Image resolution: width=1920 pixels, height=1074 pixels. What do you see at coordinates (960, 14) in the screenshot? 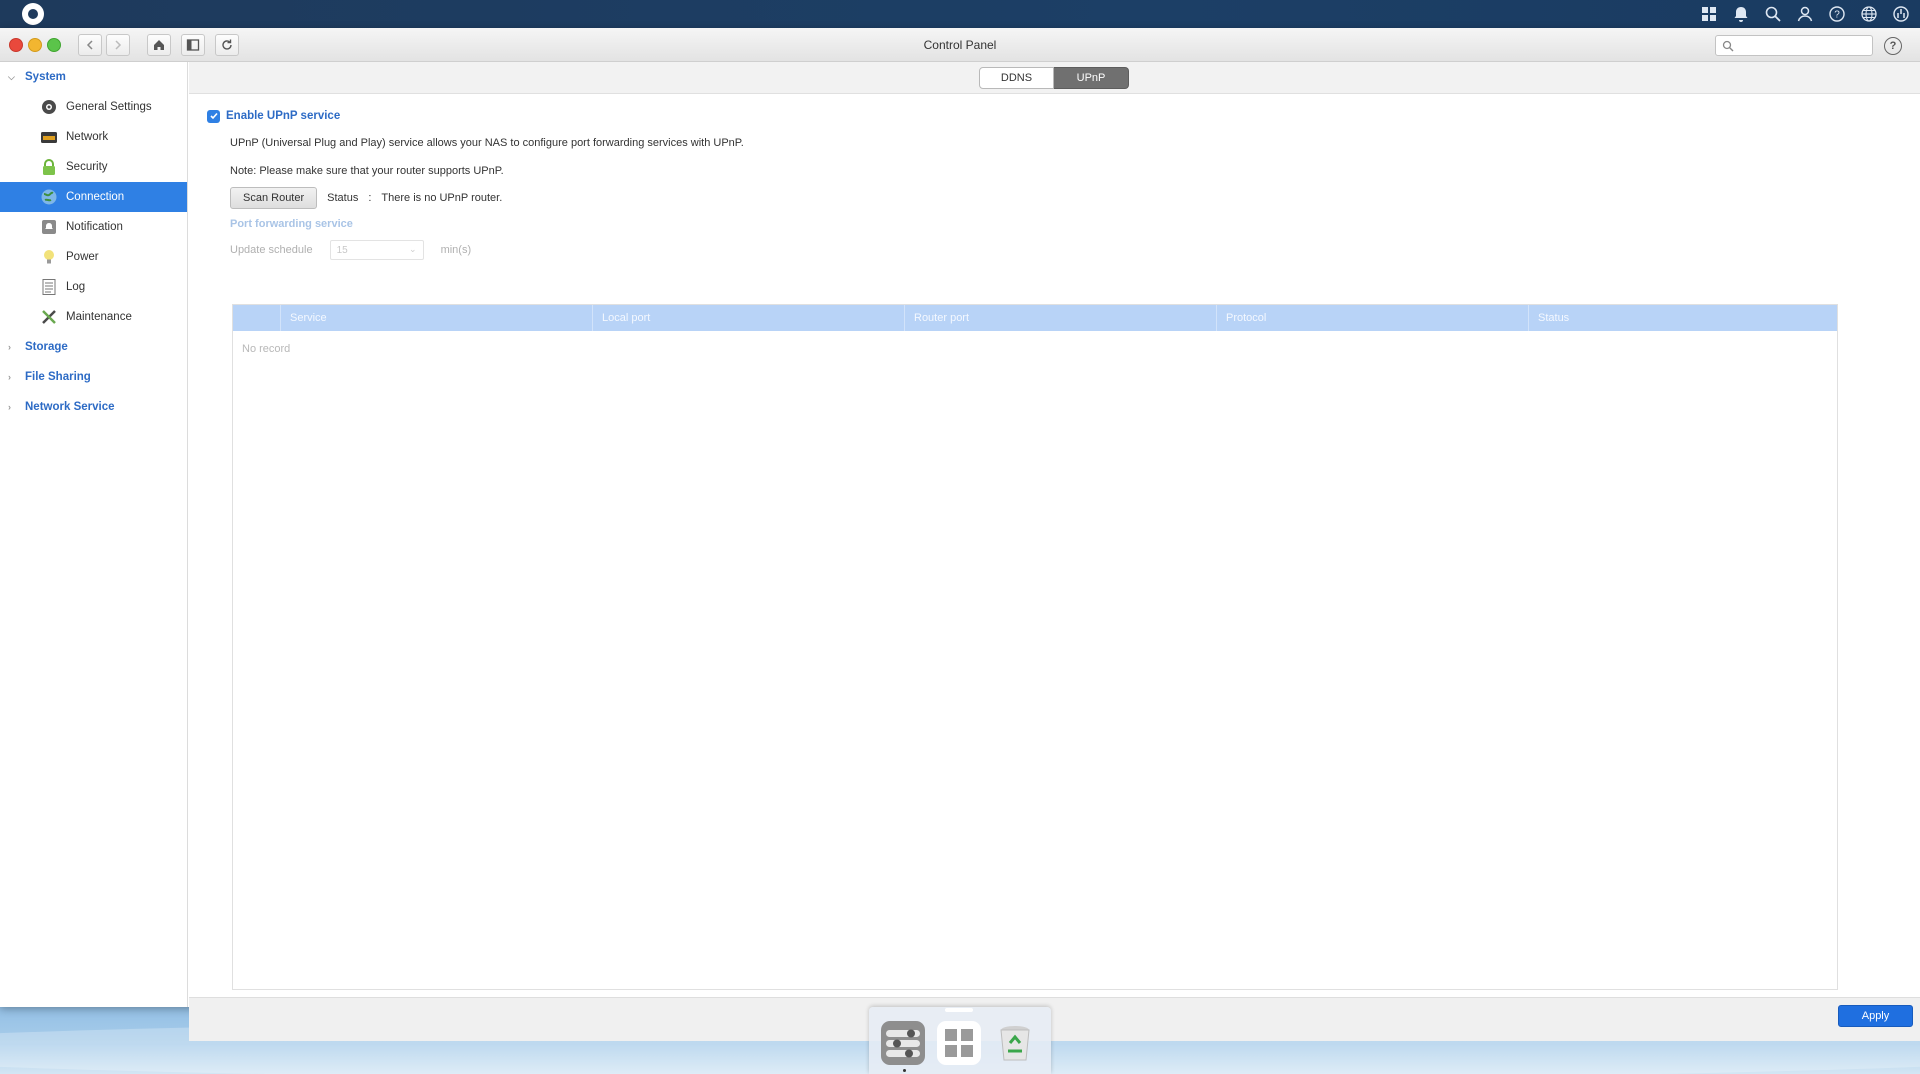
I see `system-topbar: ?` at bounding box center [960, 14].